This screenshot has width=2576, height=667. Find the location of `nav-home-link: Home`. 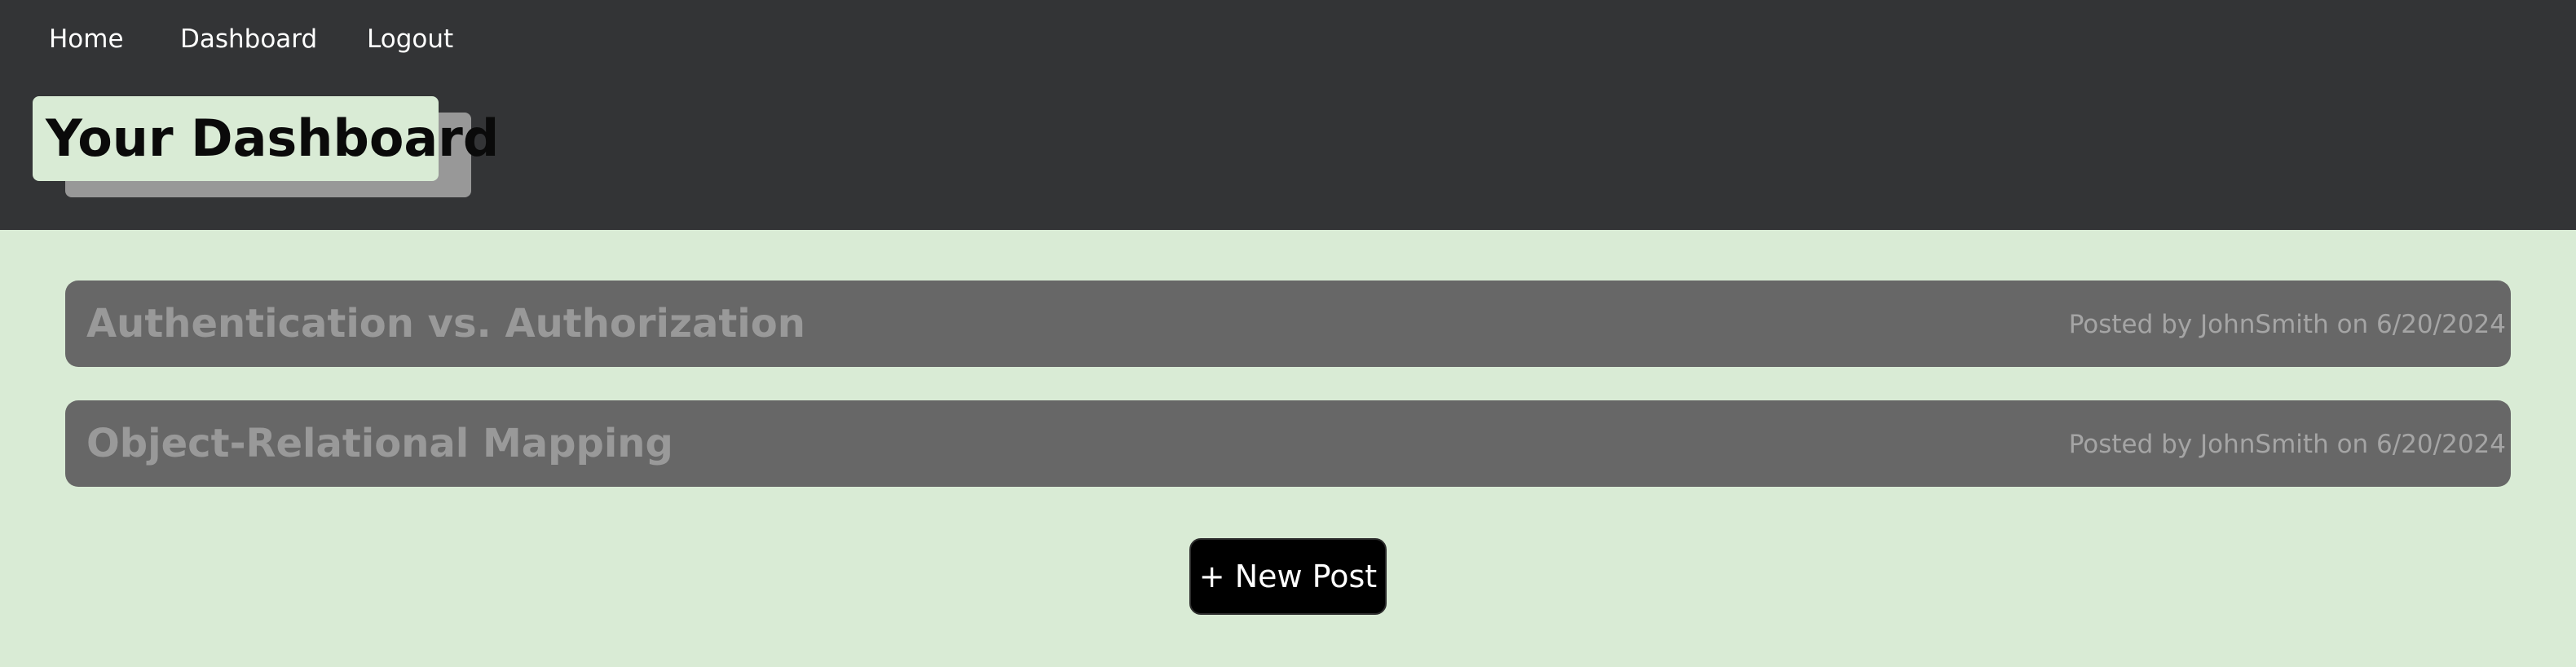

nav-home-link: Home is located at coordinates (86, 39).